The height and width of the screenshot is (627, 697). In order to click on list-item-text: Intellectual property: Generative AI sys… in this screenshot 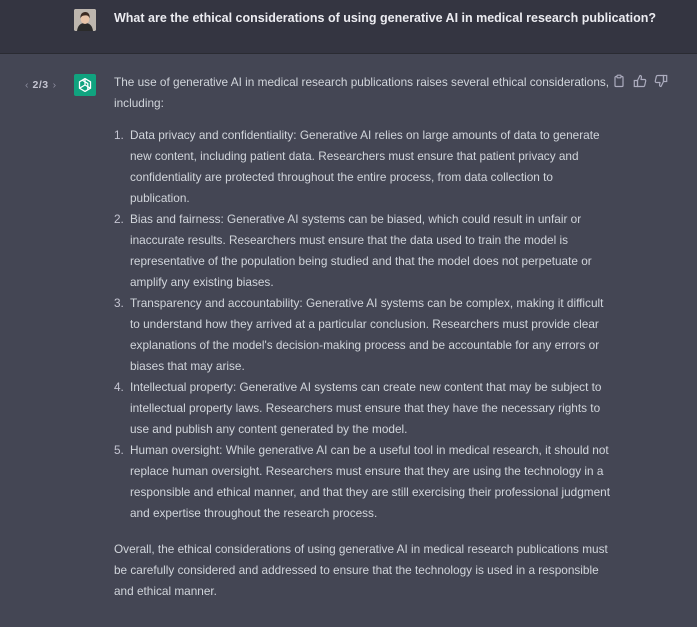, I will do `click(366, 408)`.